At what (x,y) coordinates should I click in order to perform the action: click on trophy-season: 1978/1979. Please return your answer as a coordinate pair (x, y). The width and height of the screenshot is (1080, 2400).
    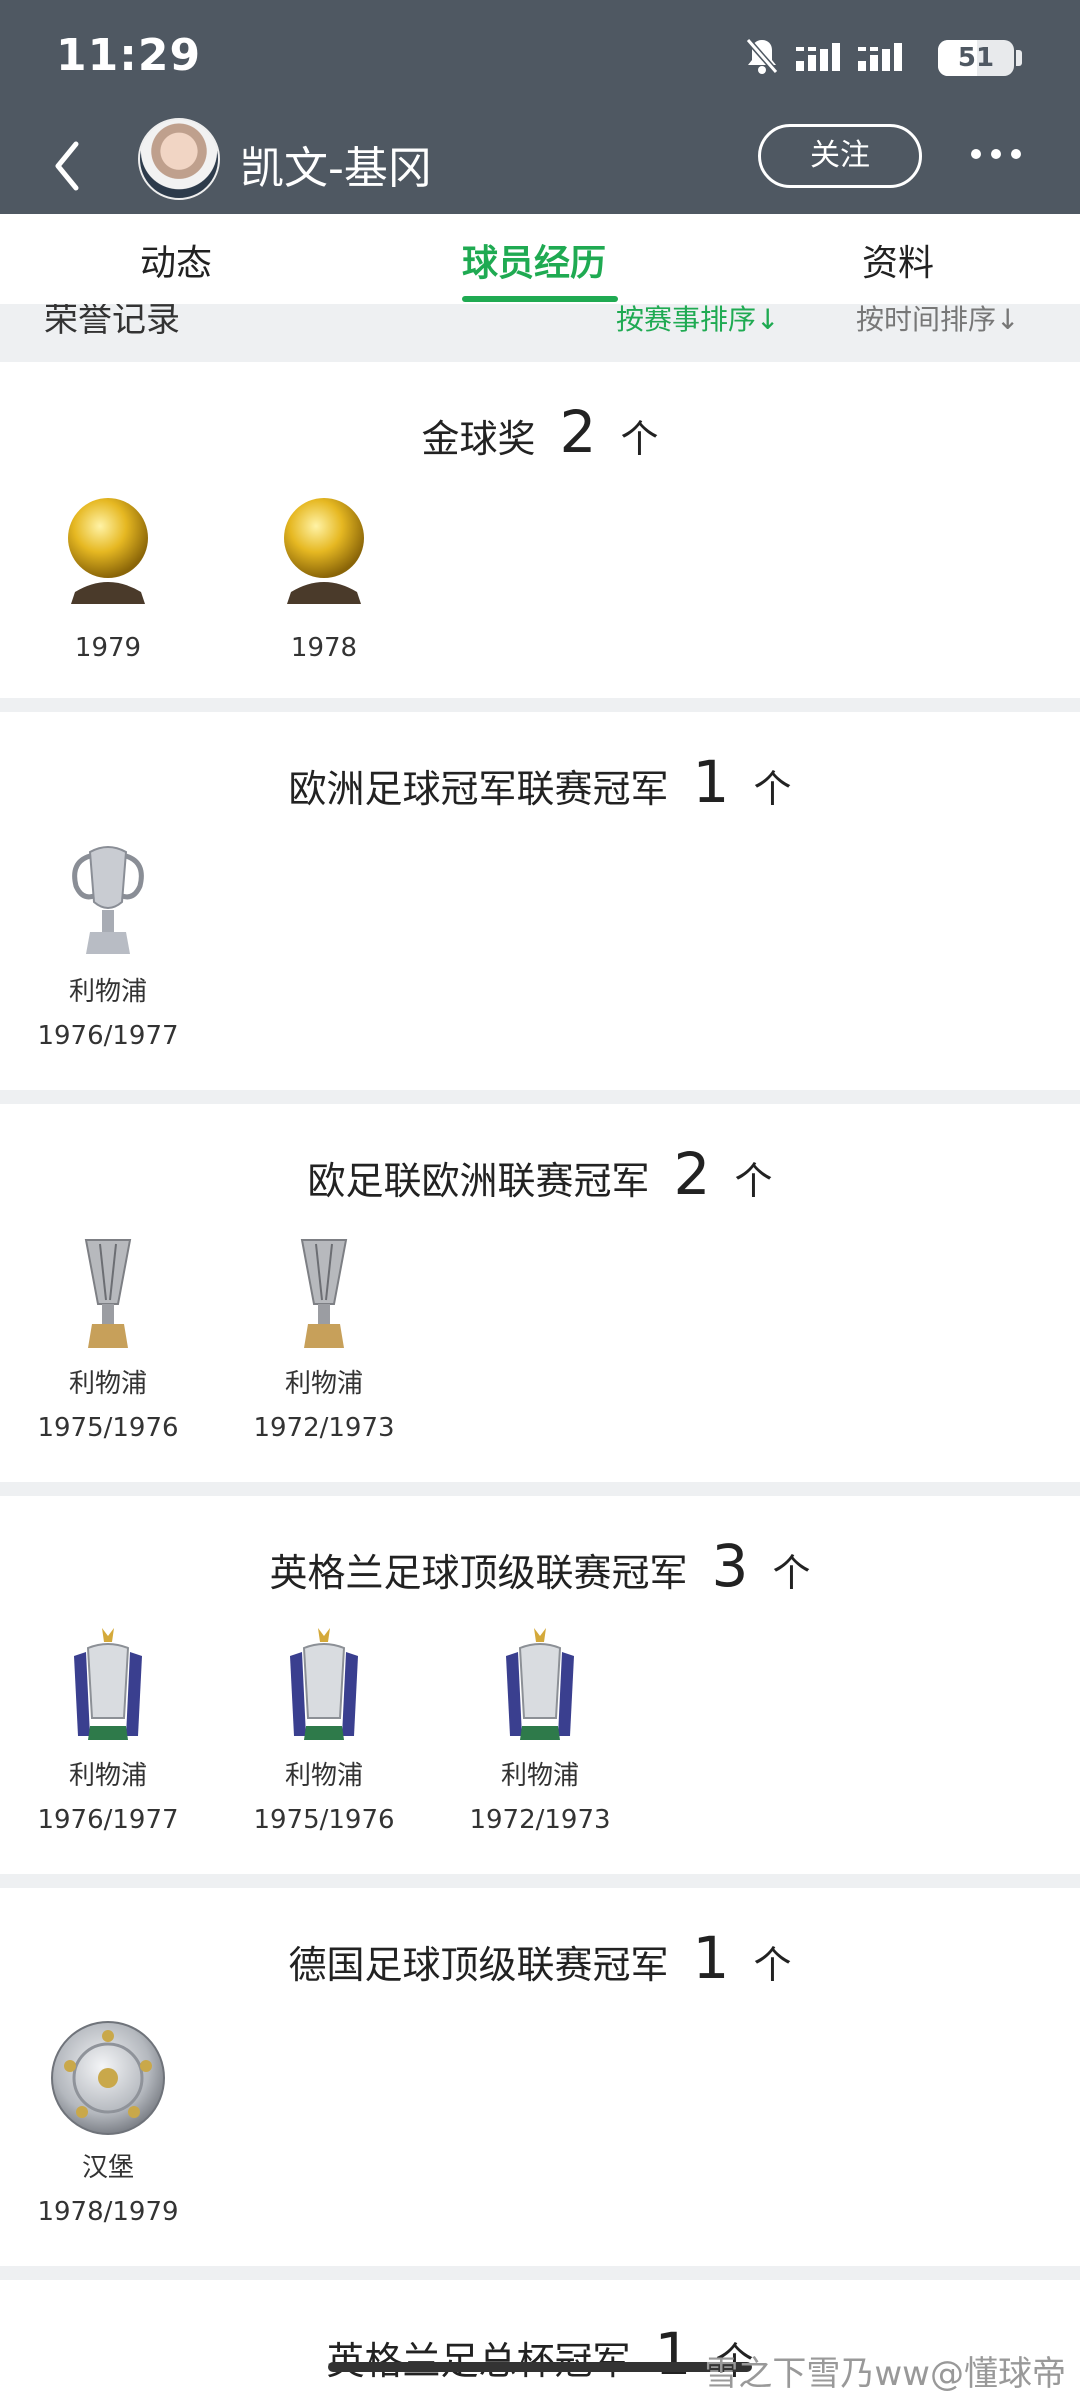
    Looking at the image, I should click on (108, 2212).